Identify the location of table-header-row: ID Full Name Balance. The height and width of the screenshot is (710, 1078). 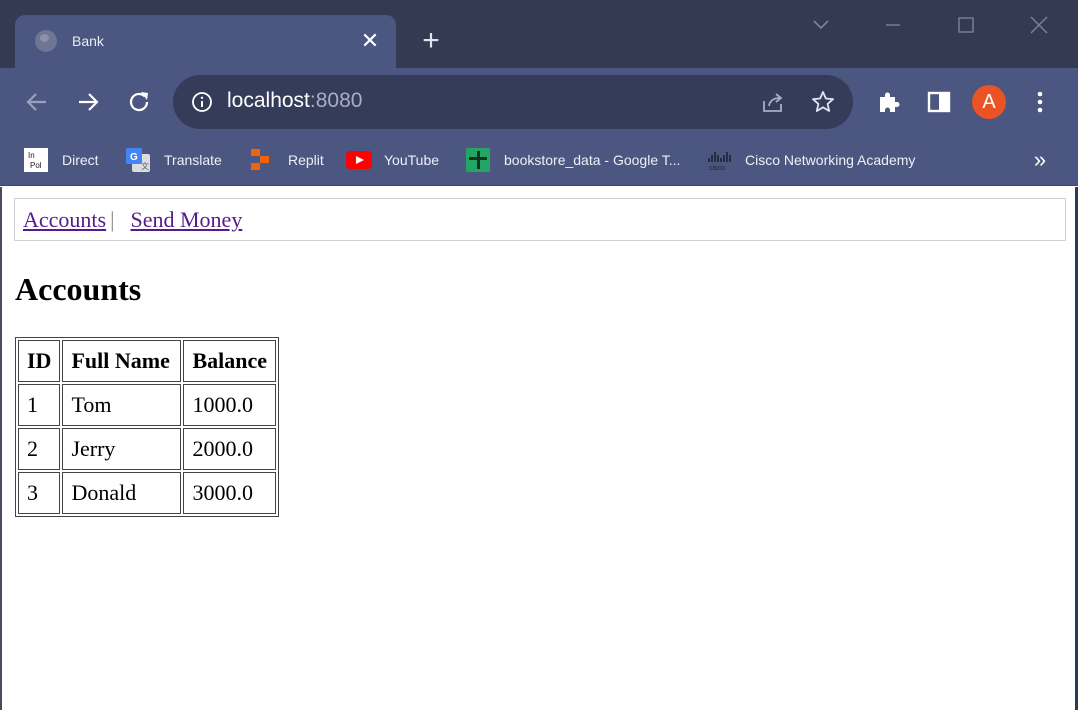
(147, 361).